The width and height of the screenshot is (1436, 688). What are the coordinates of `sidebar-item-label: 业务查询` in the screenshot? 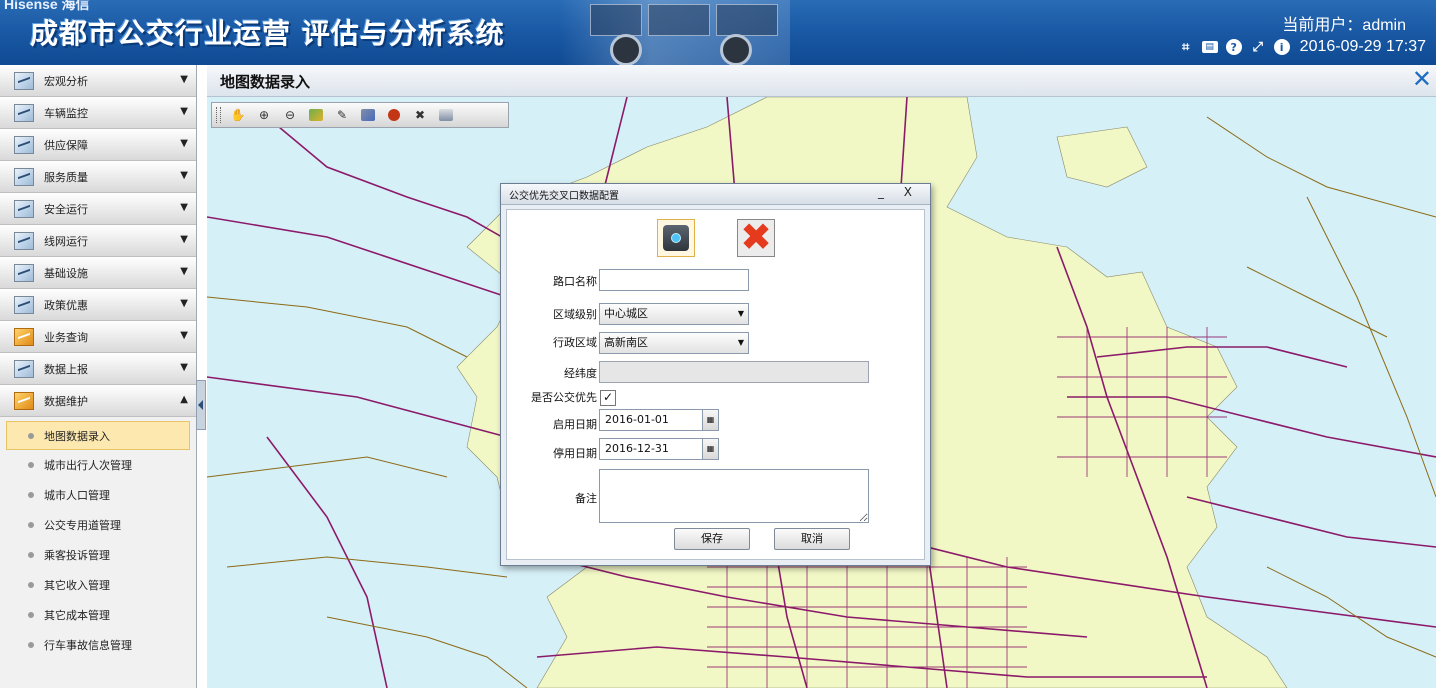 It's located at (66, 337).